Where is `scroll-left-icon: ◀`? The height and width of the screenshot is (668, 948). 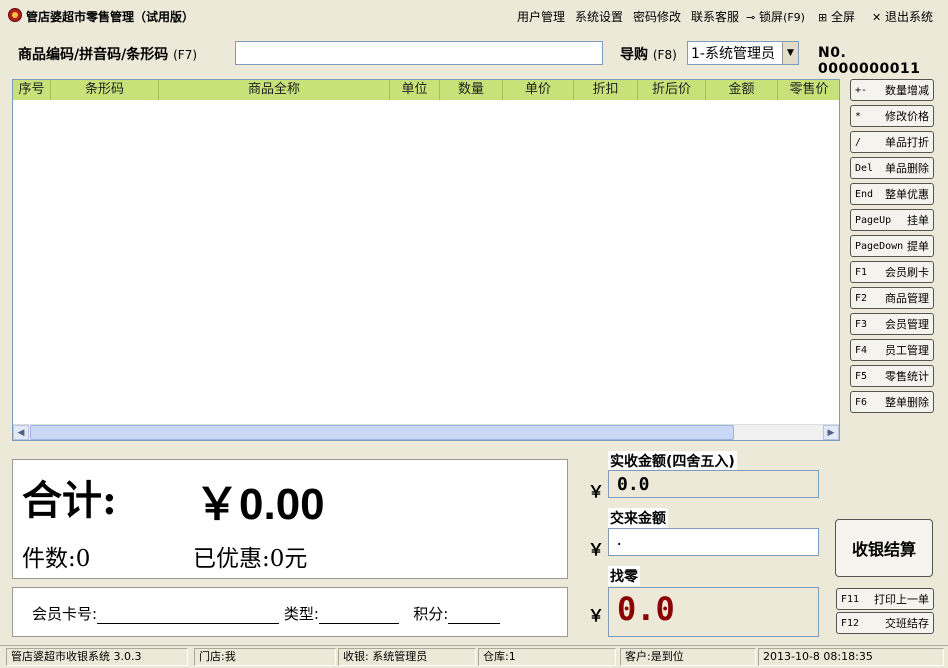 scroll-left-icon: ◀ is located at coordinates (21, 432).